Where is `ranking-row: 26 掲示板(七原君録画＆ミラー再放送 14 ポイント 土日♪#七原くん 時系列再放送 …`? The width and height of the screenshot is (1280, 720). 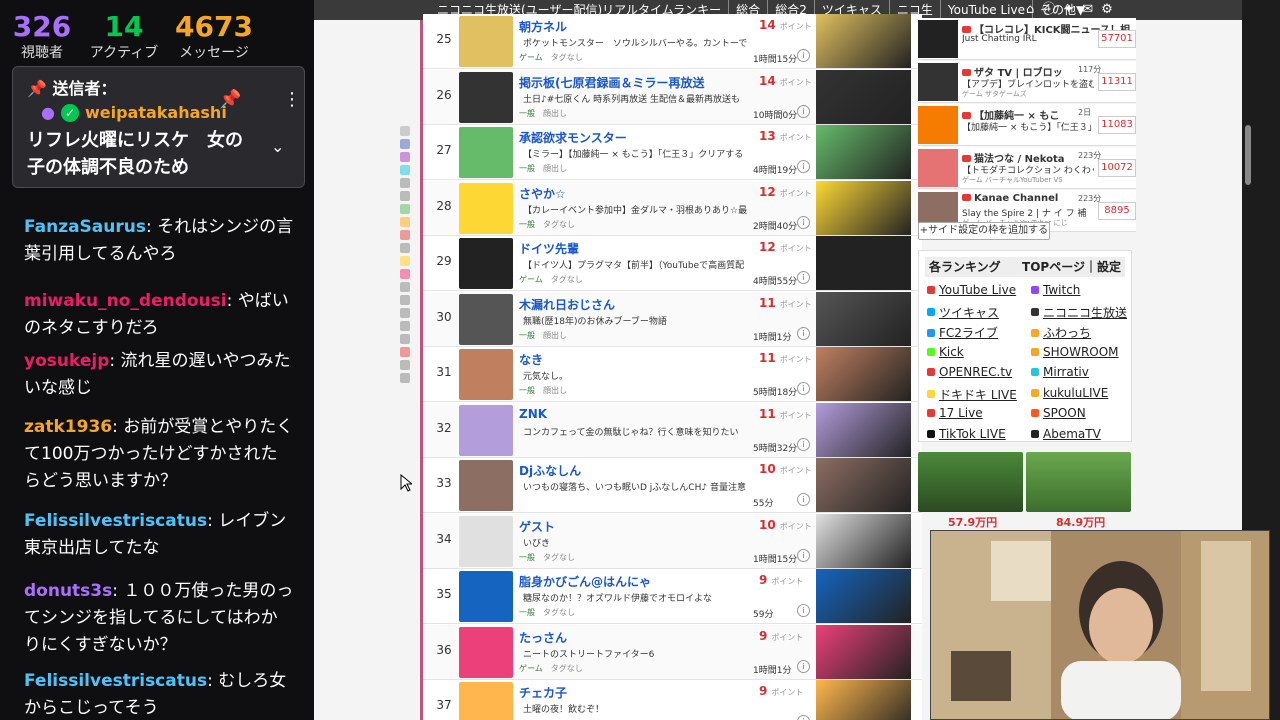 ranking-row: 26 掲示板(七原君録画＆ミラー再放送 14 ポイント 土日♪#七原くん 時系列再放送 … is located at coordinates (672, 97).